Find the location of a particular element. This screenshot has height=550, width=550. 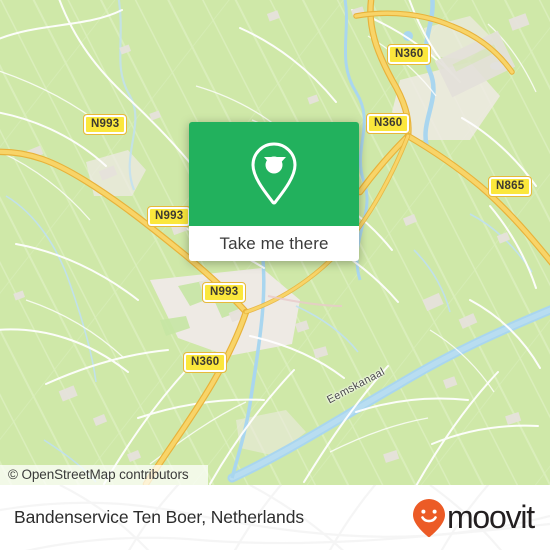

place-popup-card: Take me there is located at coordinates (274, 191).